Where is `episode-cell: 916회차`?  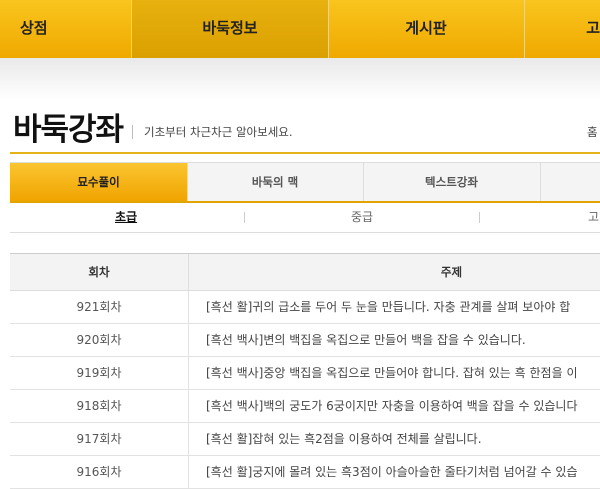 episode-cell: 916회차 is located at coordinates (99, 472).